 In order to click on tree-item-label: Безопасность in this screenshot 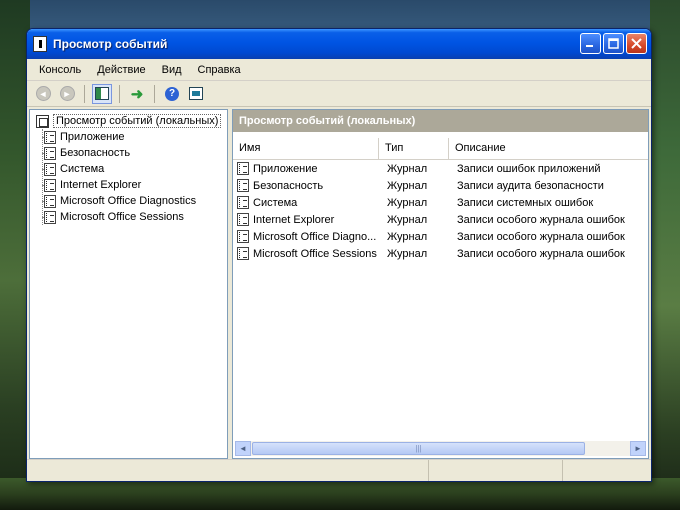, I will do `click(95, 153)`.